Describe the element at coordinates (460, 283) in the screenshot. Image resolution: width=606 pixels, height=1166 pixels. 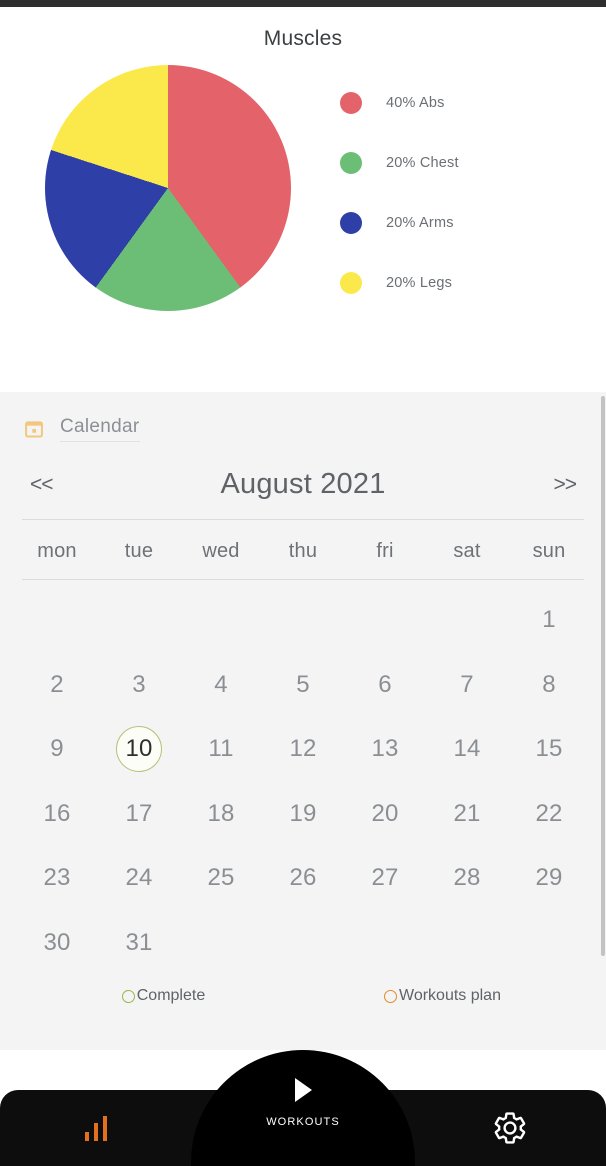
I see `legend-item-legs: 20% Legs` at that location.